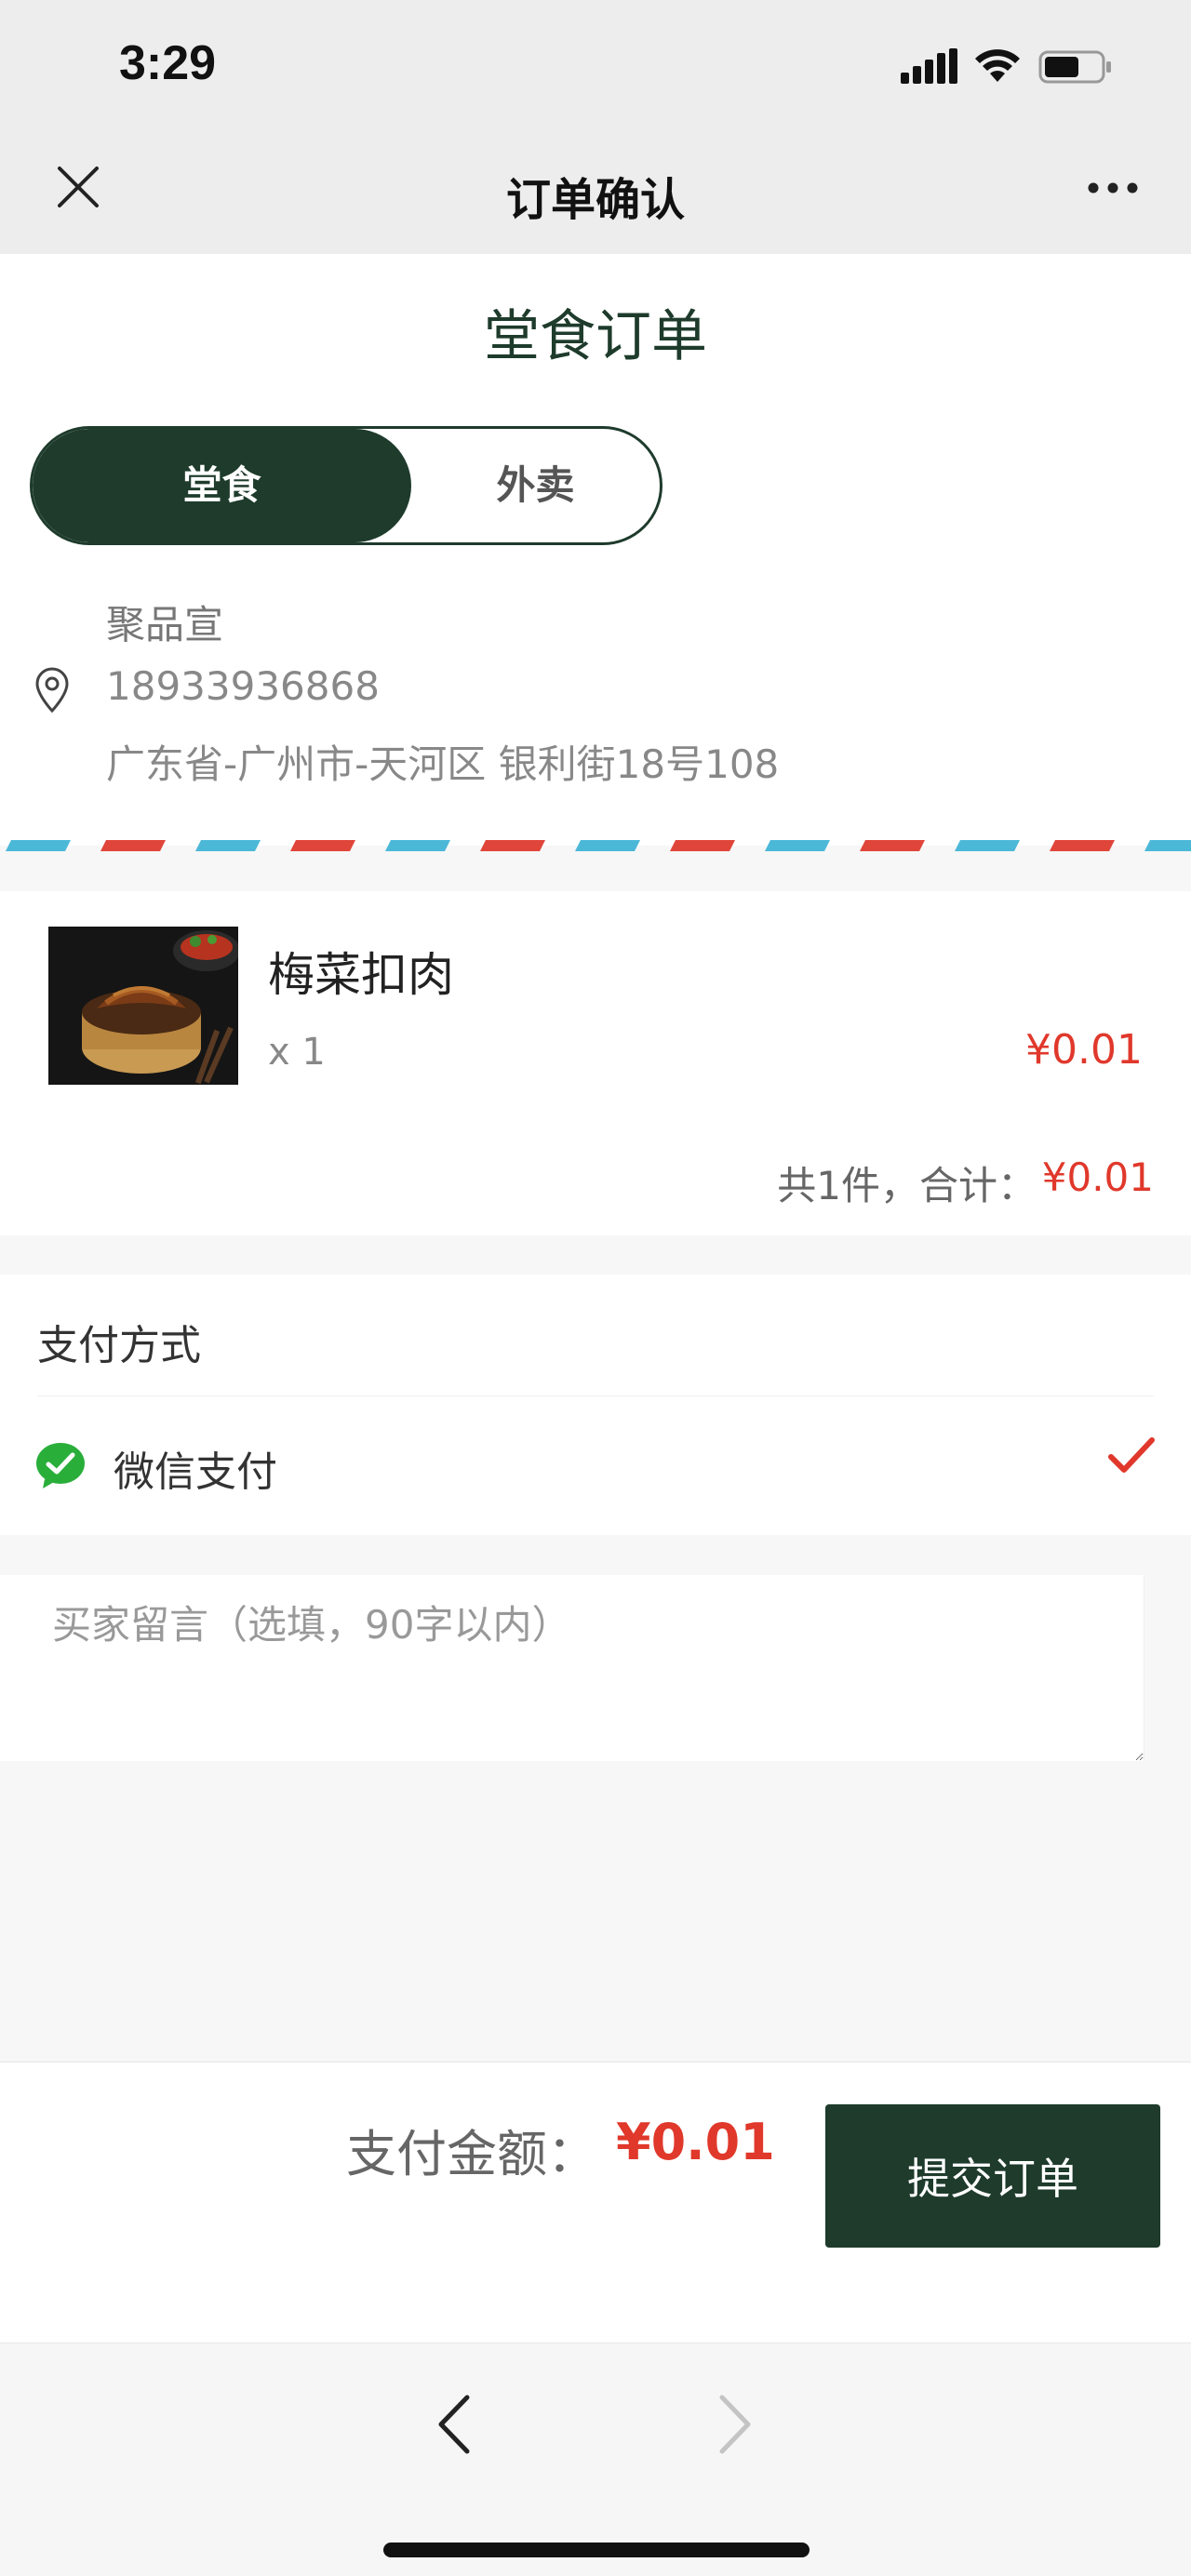  I want to click on location-pin-icon, so click(52, 690).